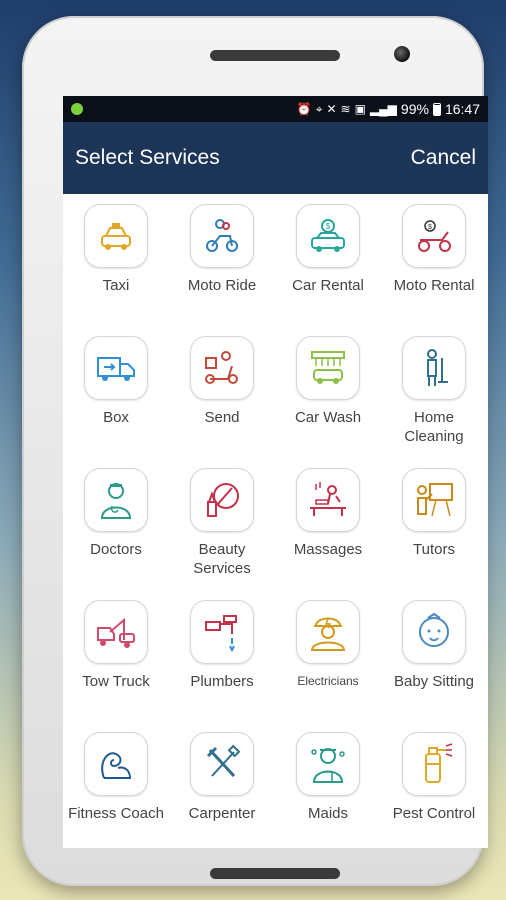 The width and height of the screenshot is (506, 900). Describe the element at coordinates (434, 534) in the screenshot. I see `service-tile: Tutors` at that location.